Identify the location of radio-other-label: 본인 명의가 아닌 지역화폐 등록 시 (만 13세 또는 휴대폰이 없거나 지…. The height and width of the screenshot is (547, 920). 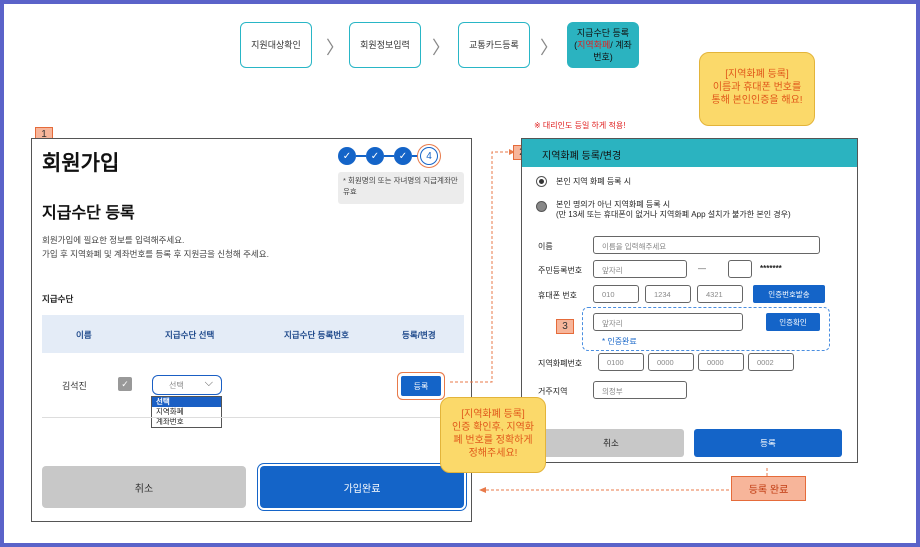
(673, 209).